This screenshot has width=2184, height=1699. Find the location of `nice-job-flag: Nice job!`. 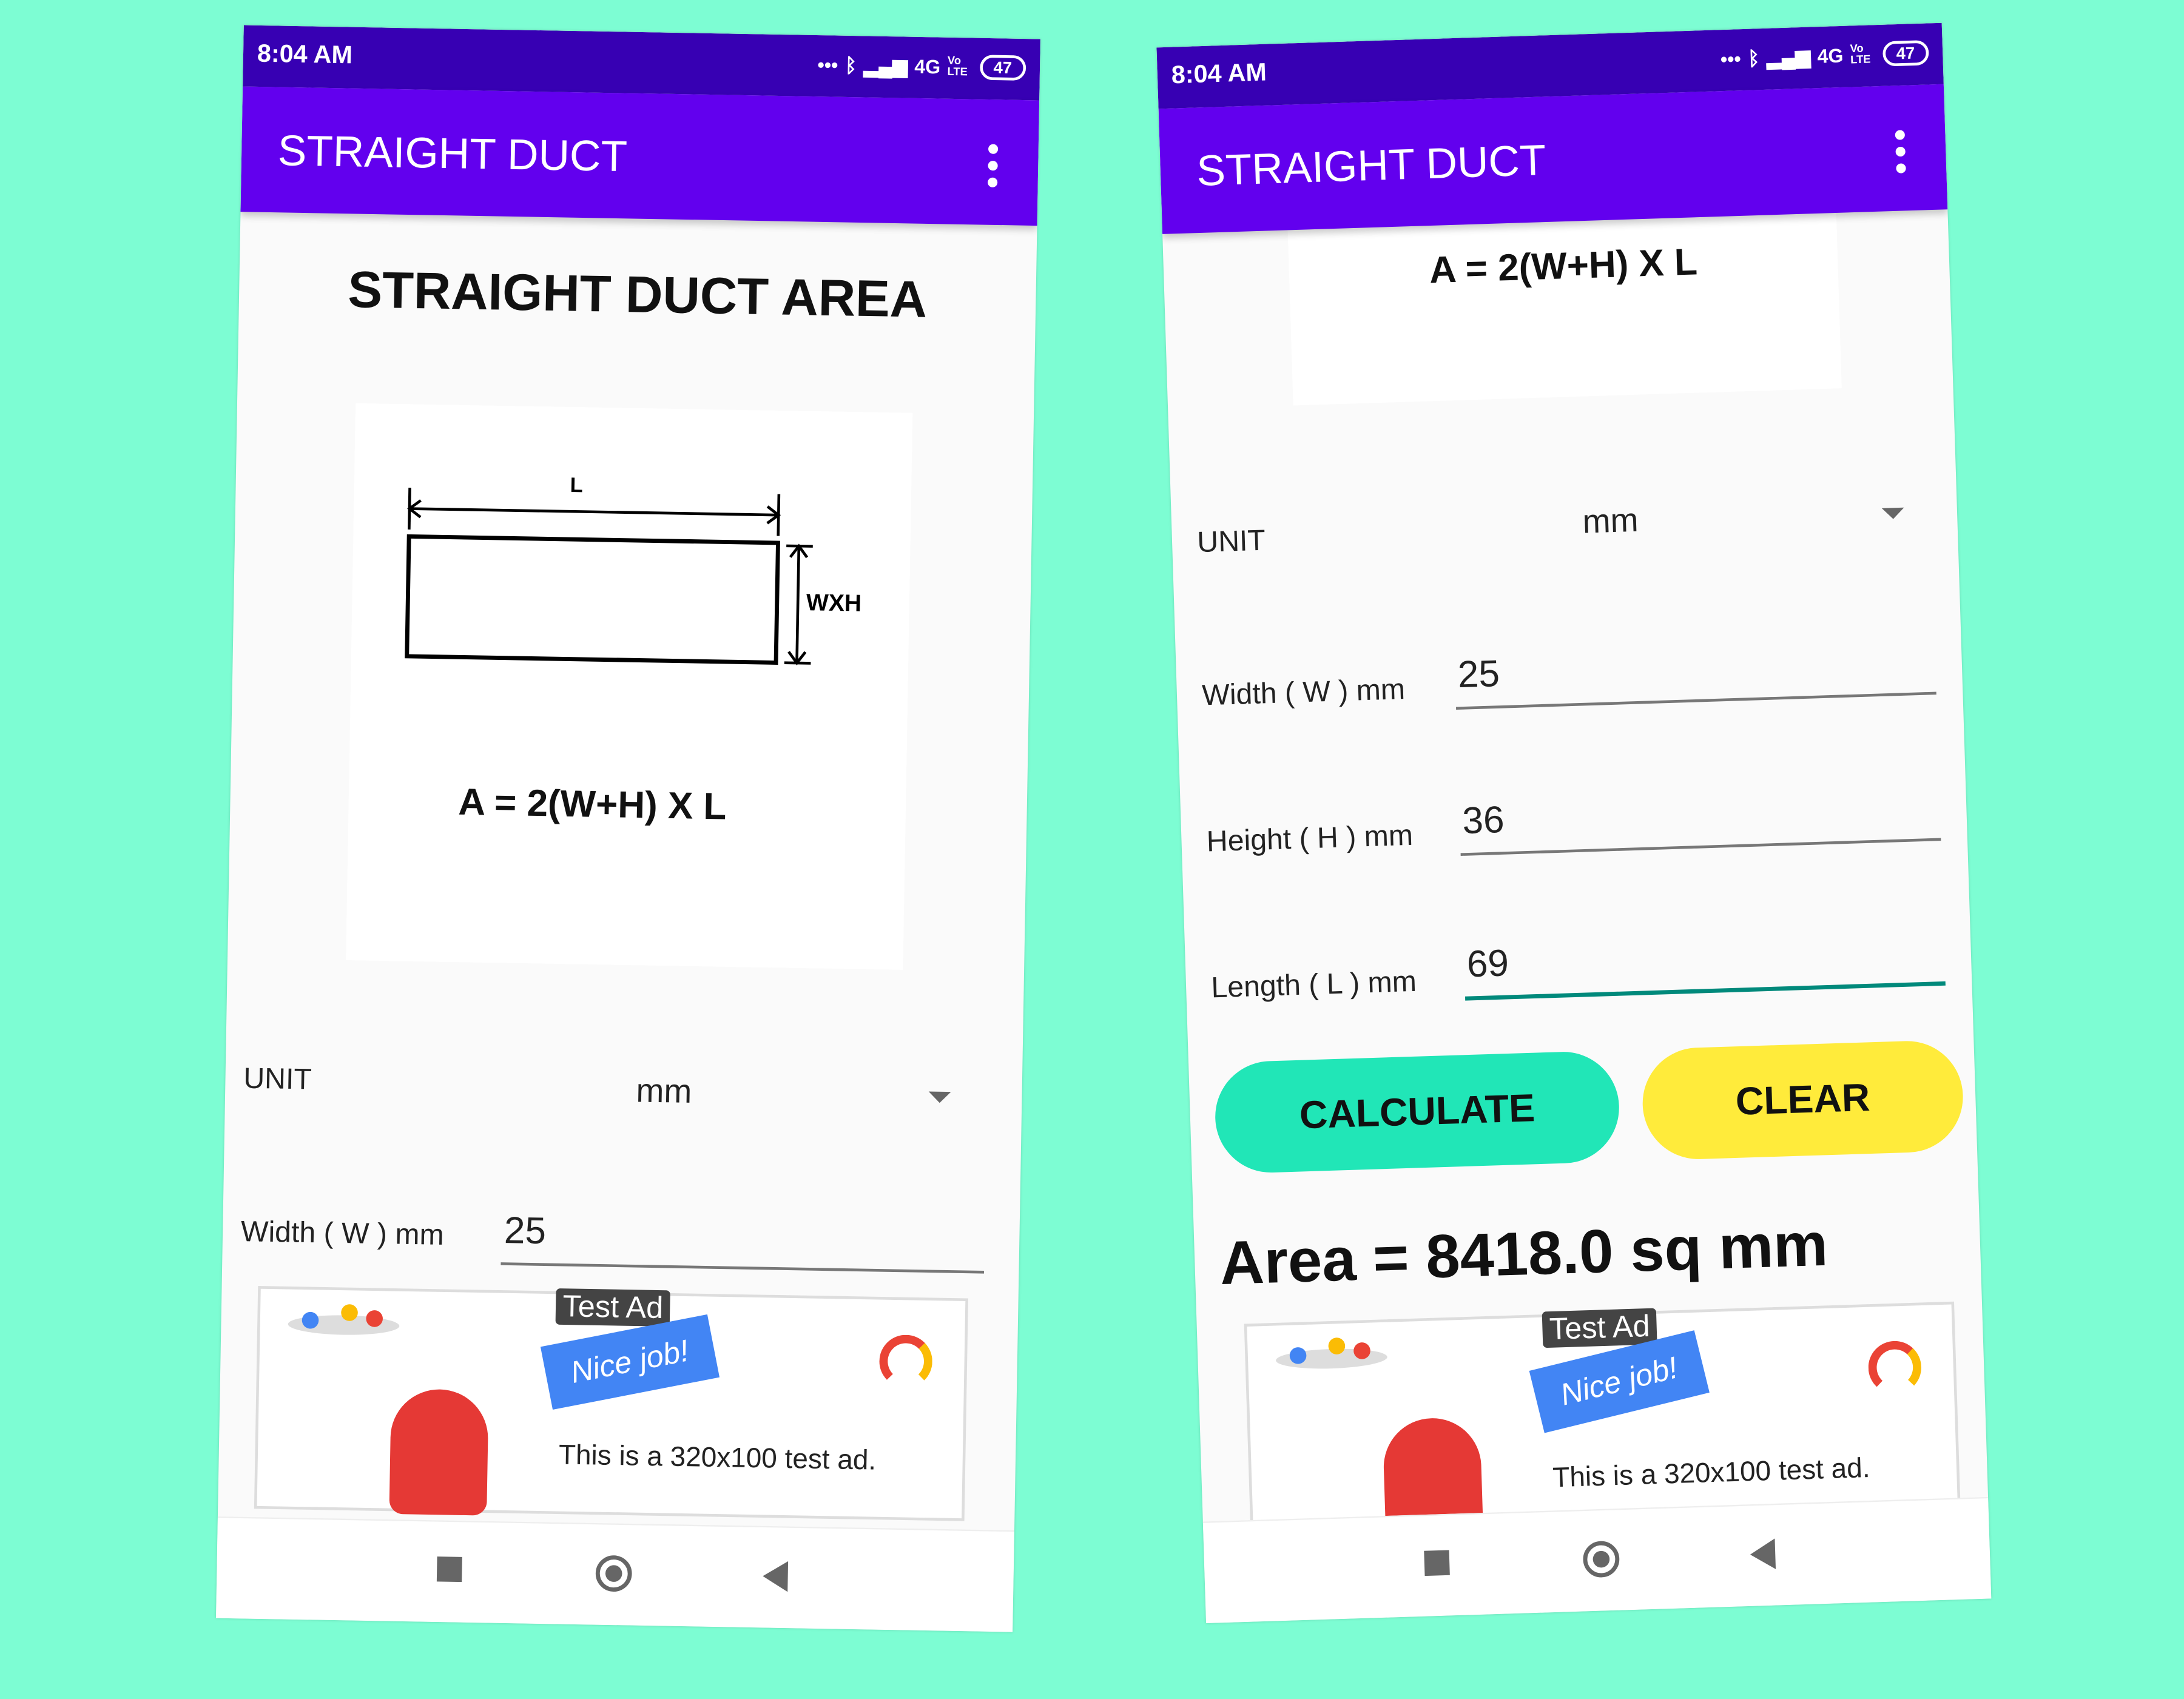

nice-job-flag: Nice job! is located at coordinates (630, 1362).